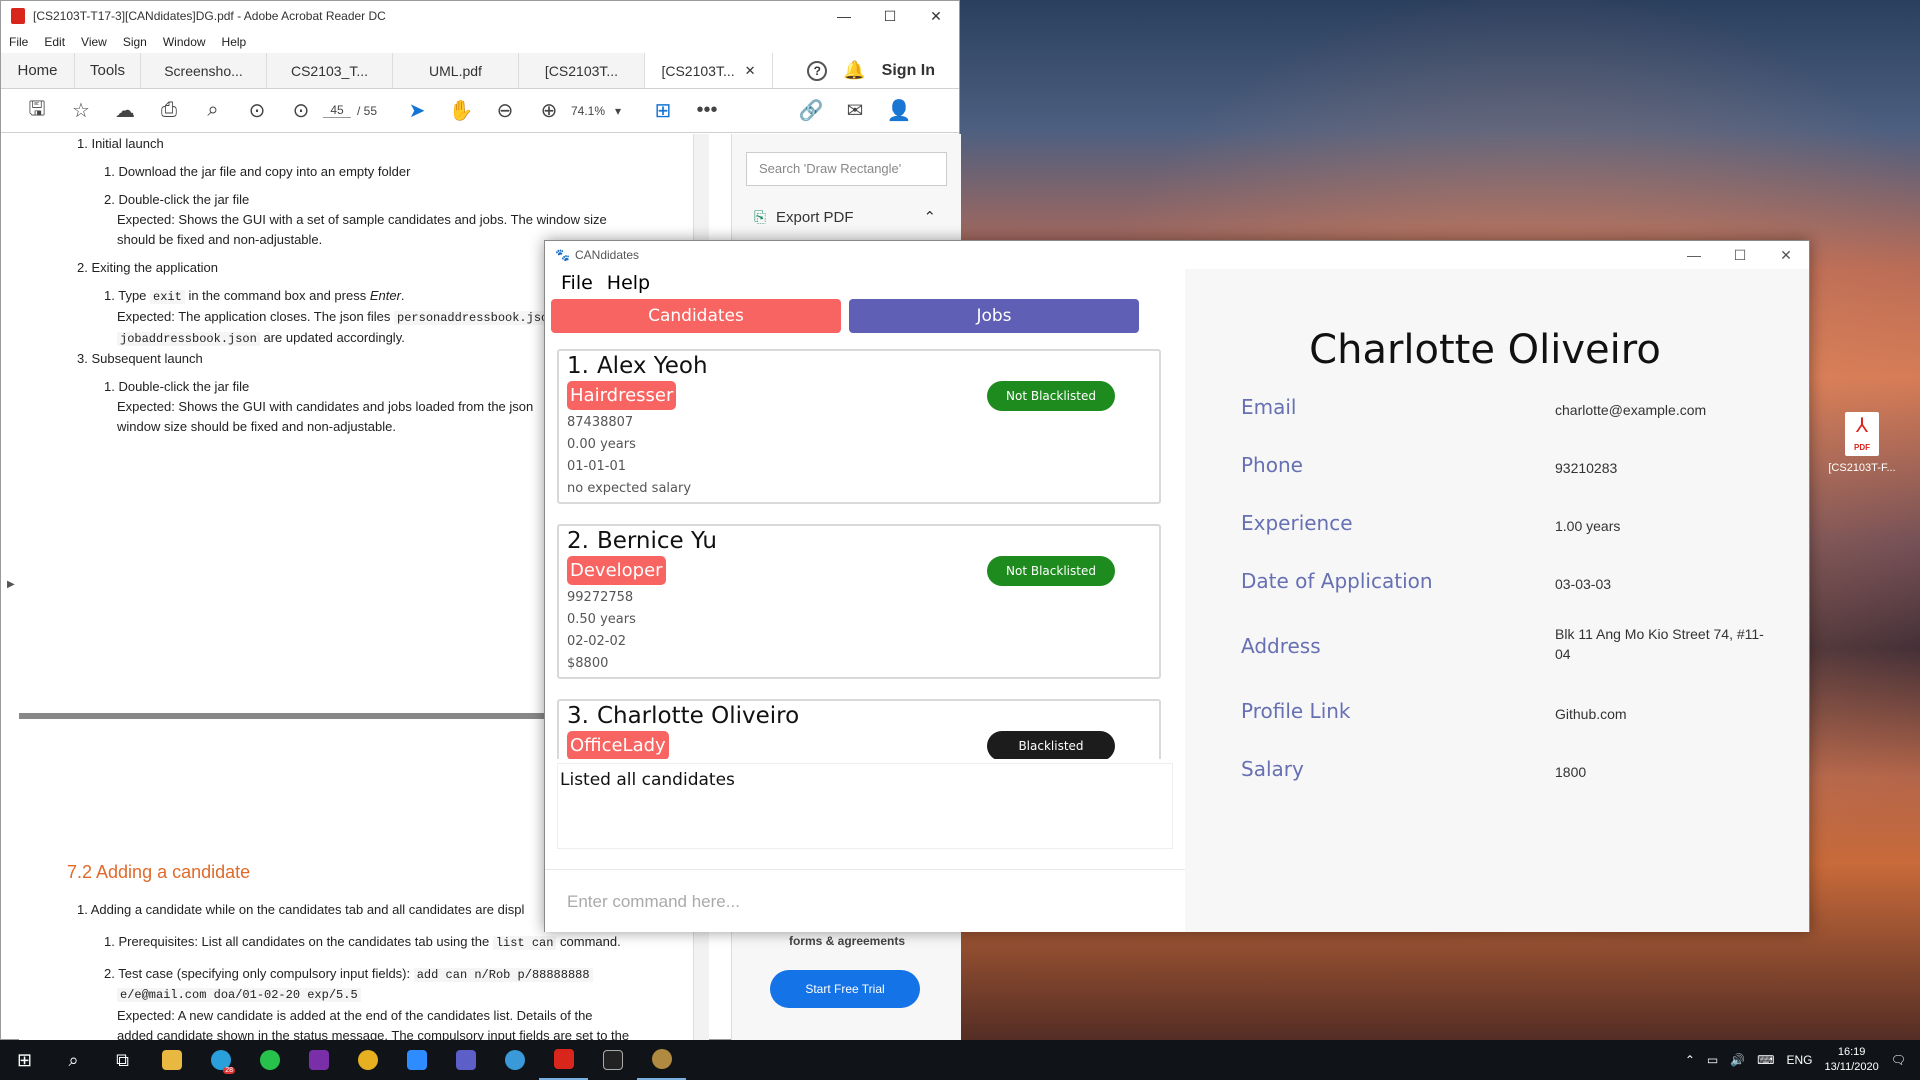 This screenshot has width=1920, height=1080. What do you see at coordinates (1583, 584) in the screenshot?
I see `detail-value: 03-03-03` at bounding box center [1583, 584].